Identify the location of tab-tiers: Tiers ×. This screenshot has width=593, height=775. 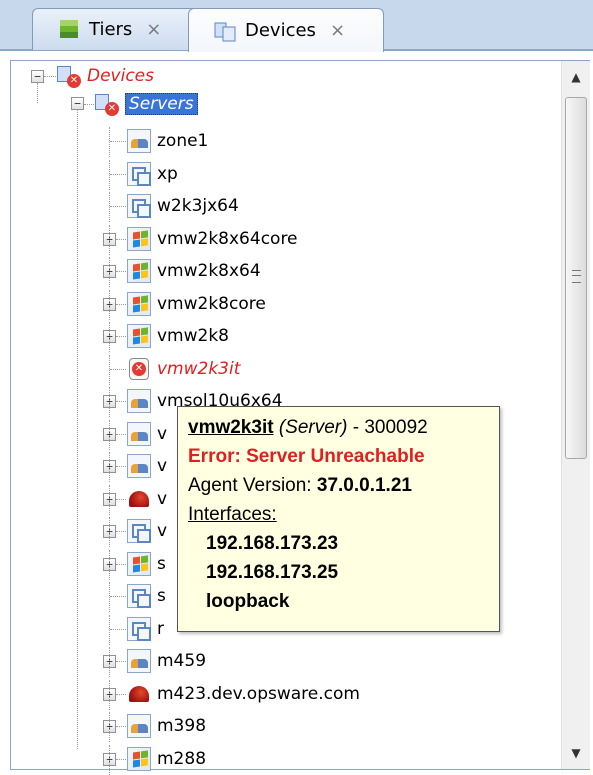
(120, 29).